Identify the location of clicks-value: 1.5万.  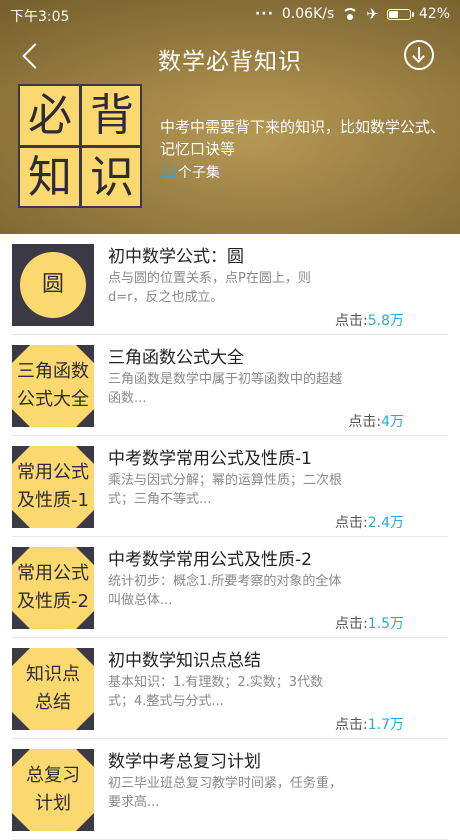
(385, 624).